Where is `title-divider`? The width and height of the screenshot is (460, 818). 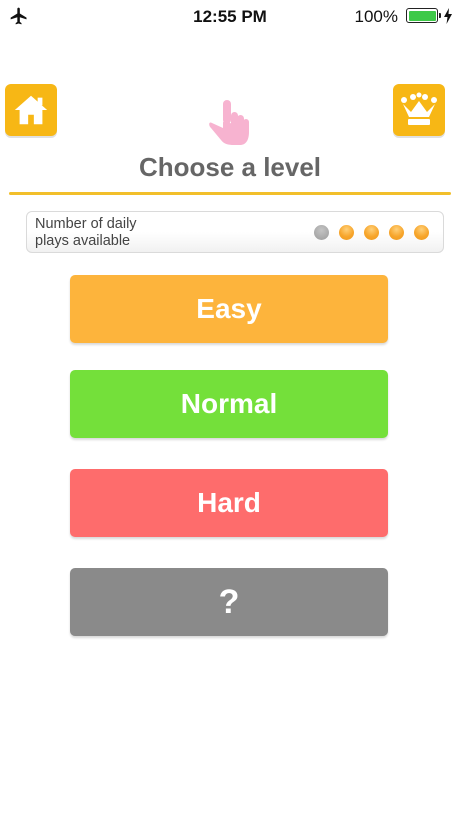 title-divider is located at coordinates (230, 193).